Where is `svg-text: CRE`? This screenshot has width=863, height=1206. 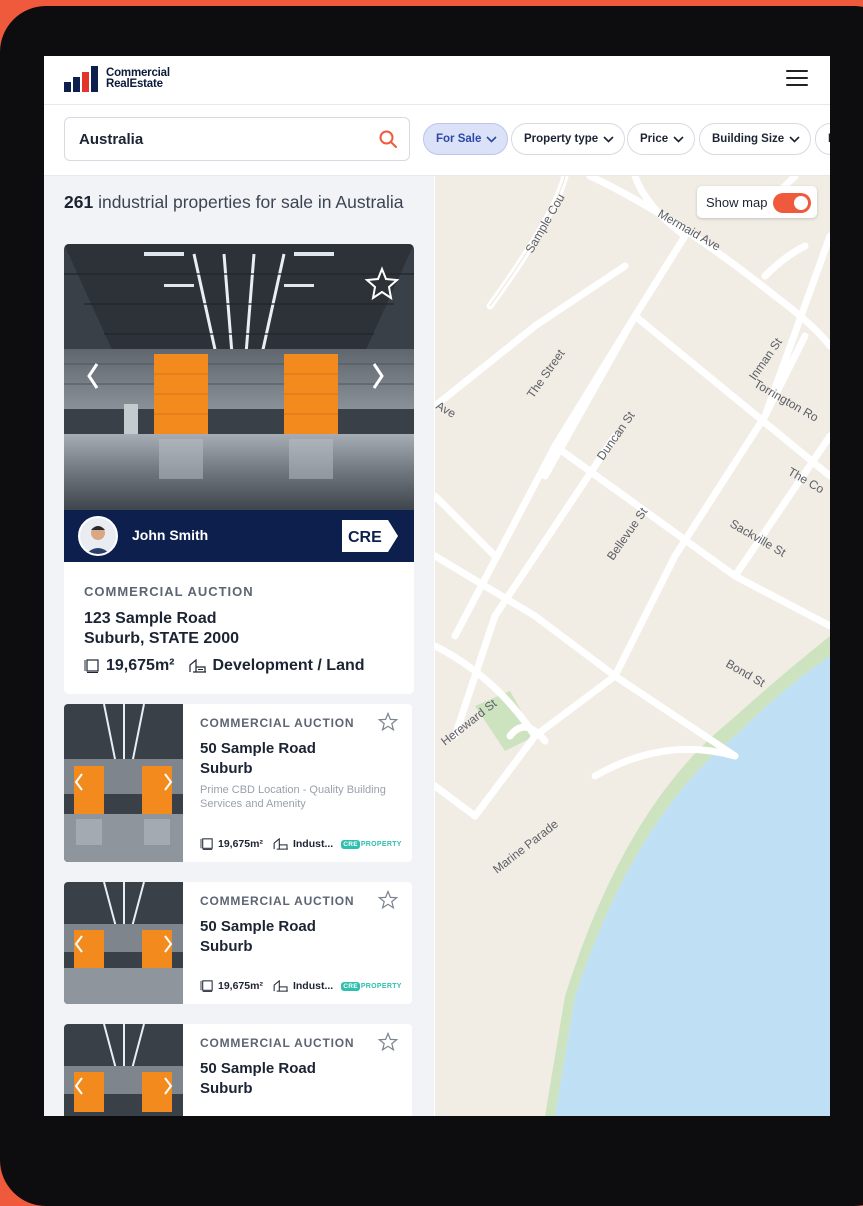 svg-text: CRE is located at coordinates (365, 537).